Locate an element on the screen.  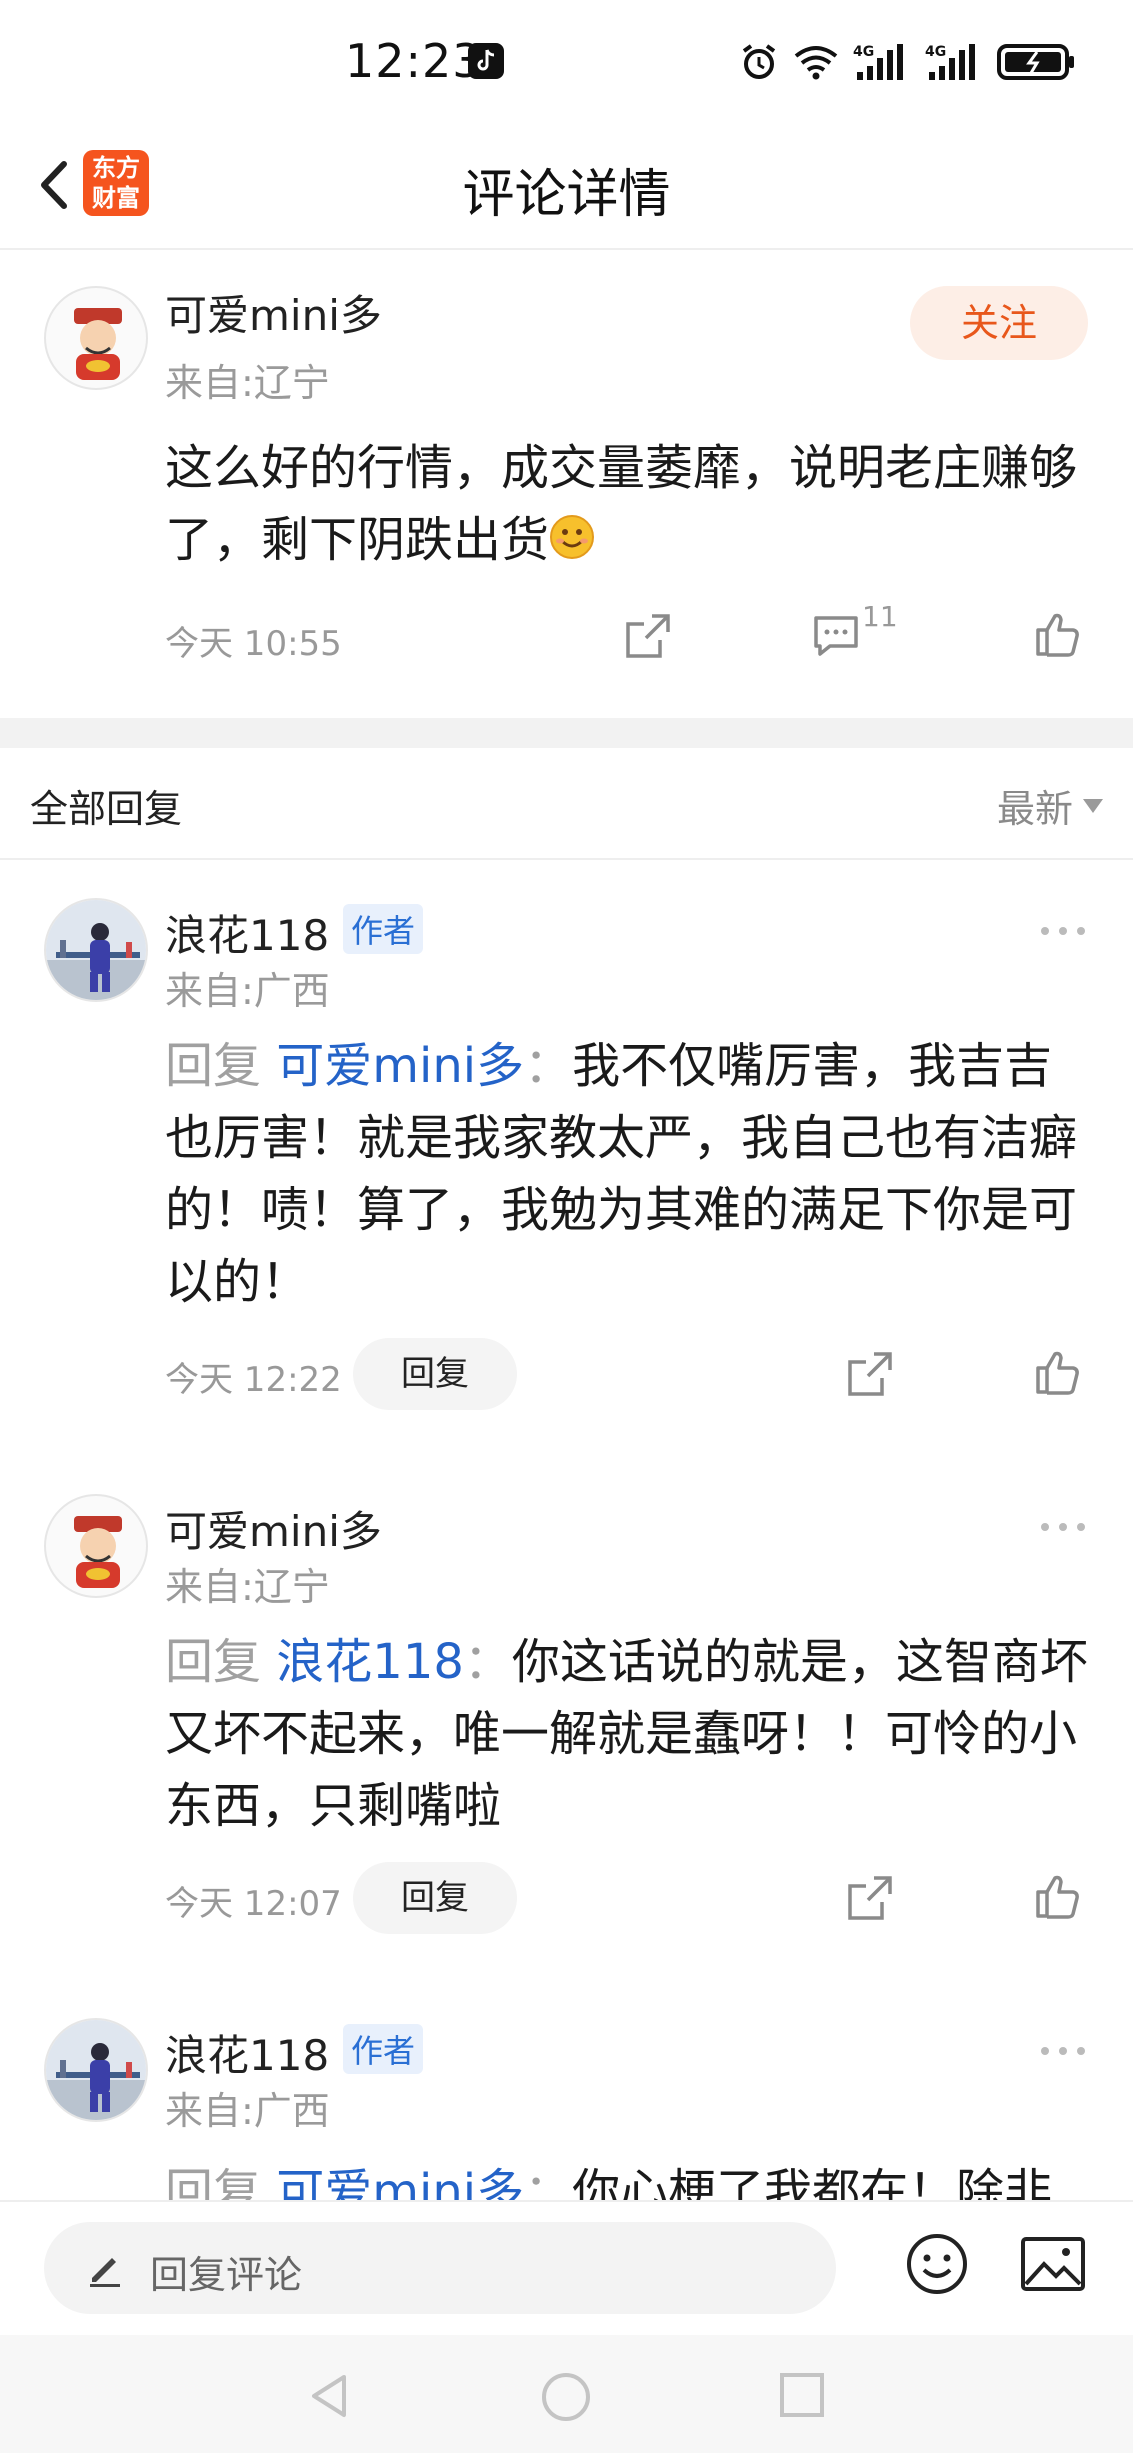
reply-item: 浪花118 作者 来自:广西 回复 可爱mini多：你心梗了我都在！除非 is located at coordinates (566, 2081).